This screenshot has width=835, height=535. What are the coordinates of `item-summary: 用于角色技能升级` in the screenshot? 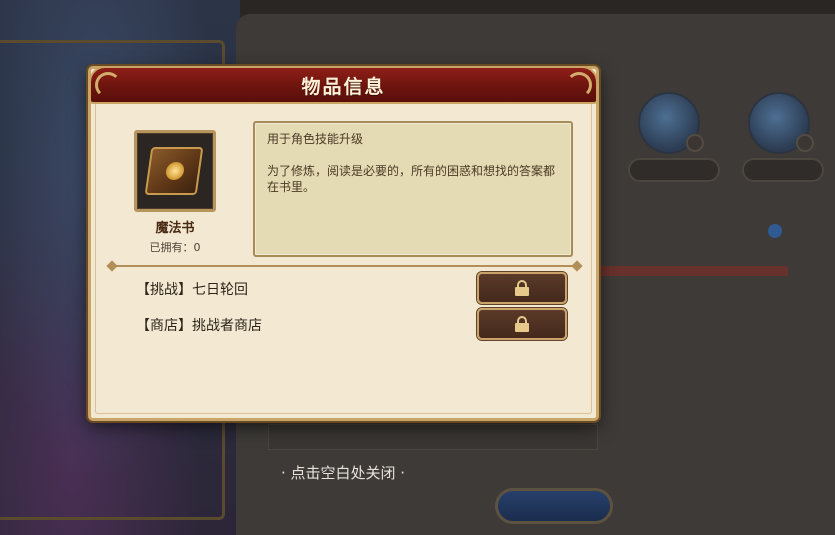 It's located at (315, 139).